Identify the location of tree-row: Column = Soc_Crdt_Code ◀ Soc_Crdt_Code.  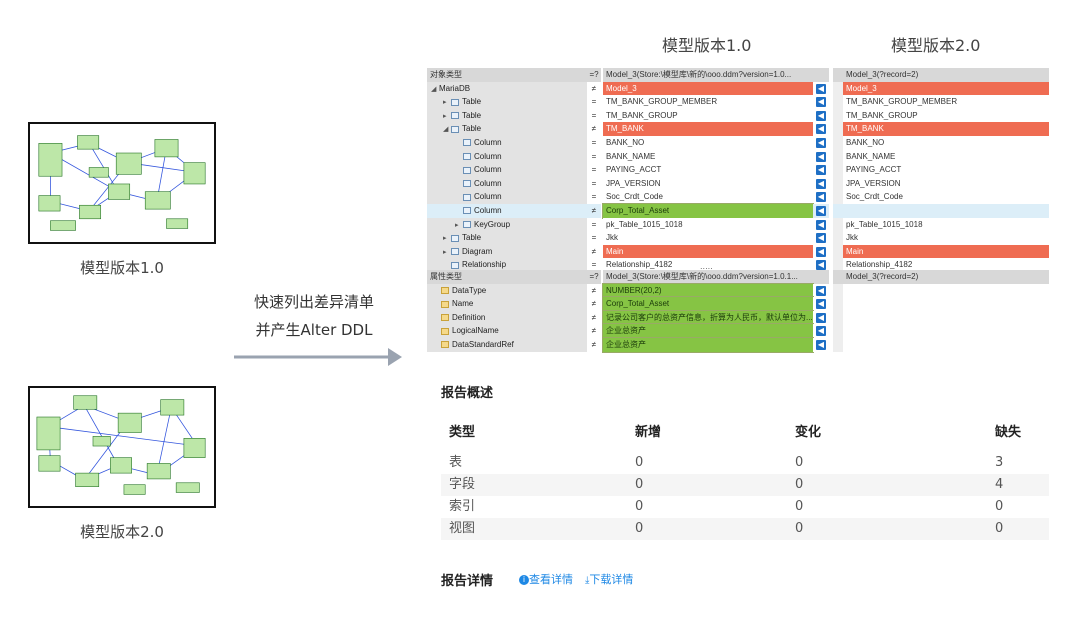
(738, 197).